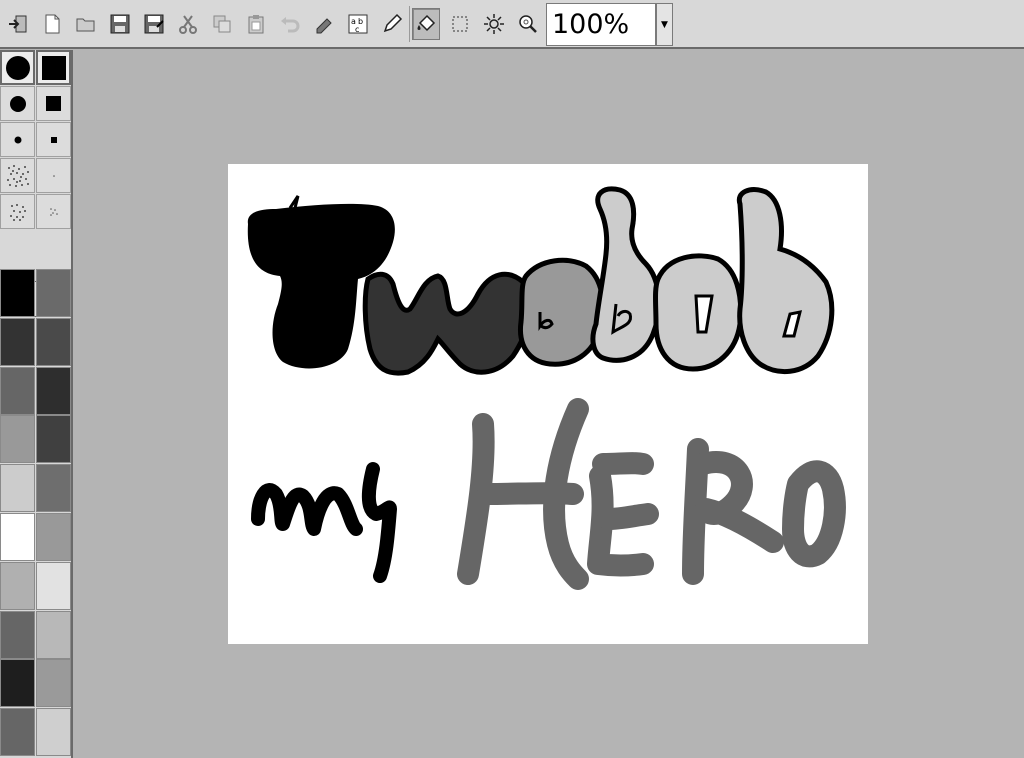  I want to click on zoom-dropdown-button: ▼, so click(664, 24).